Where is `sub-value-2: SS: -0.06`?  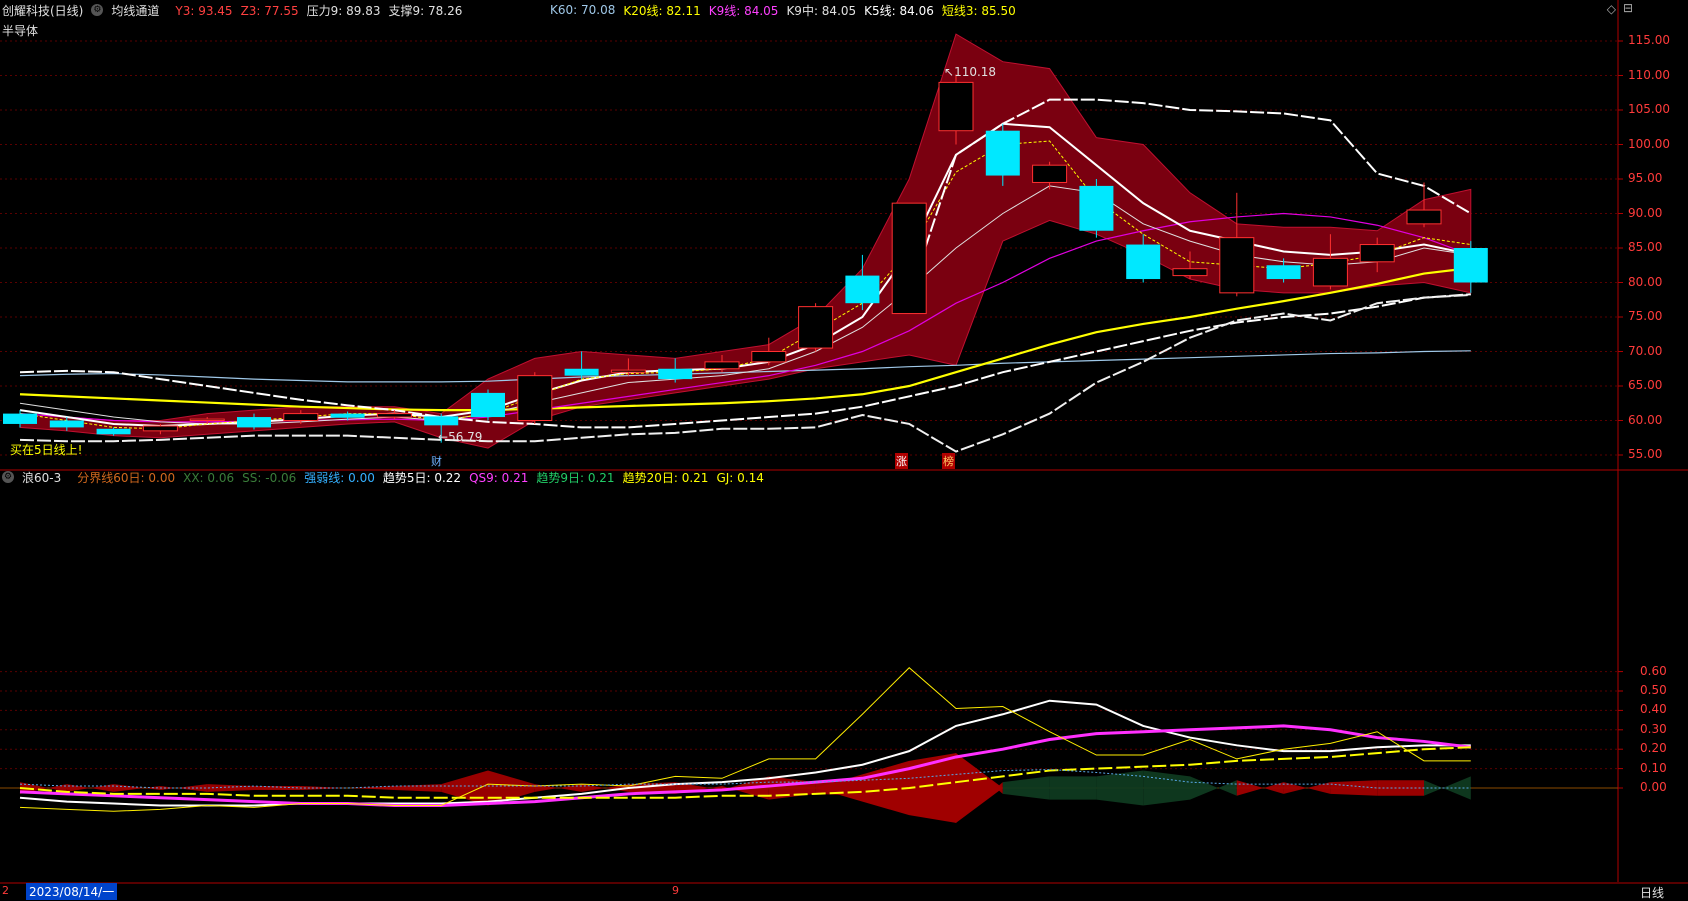
sub-value-2: SS: -0.06 is located at coordinates (269, 477).